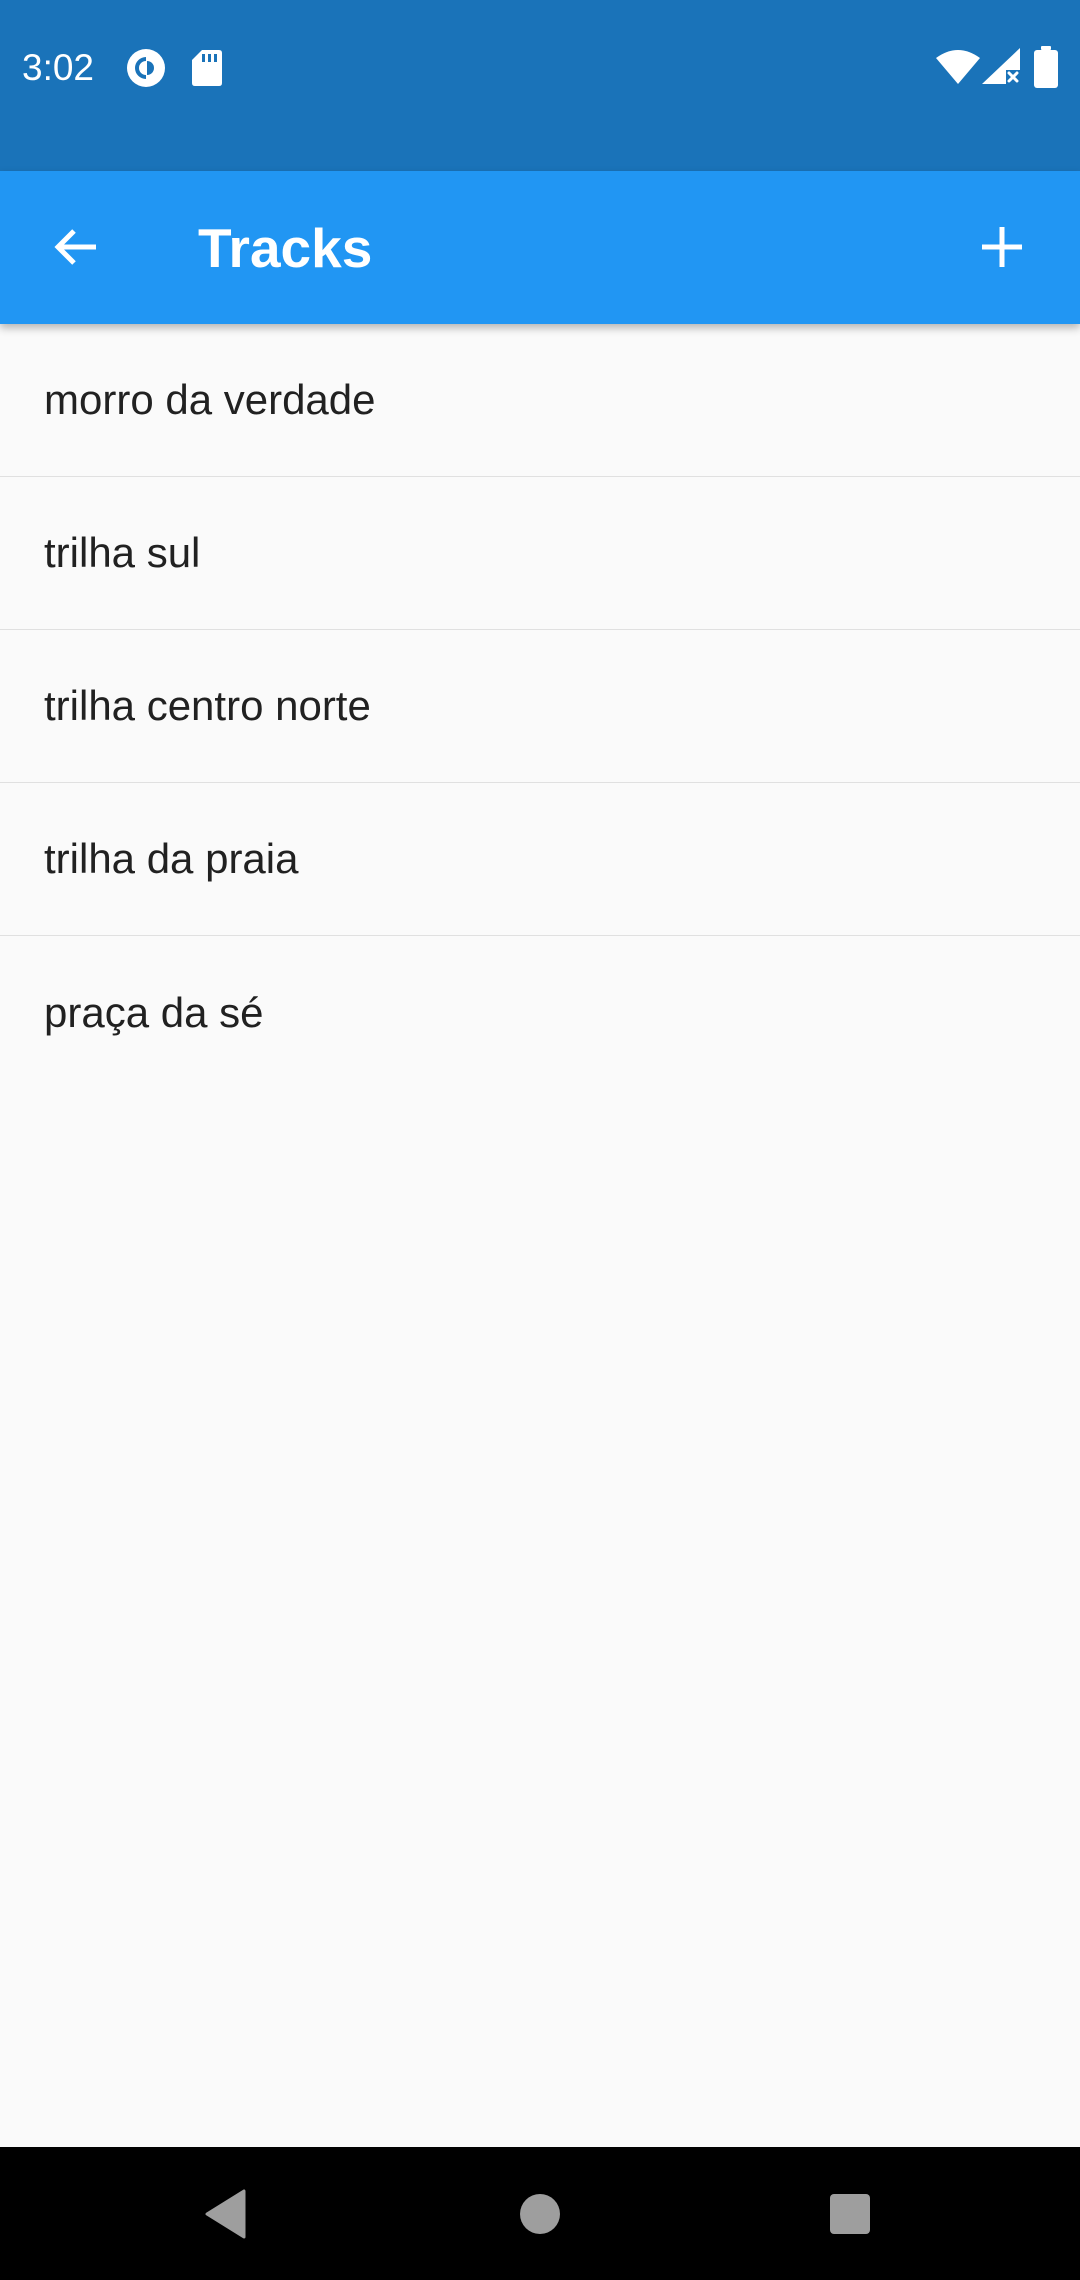  Describe the element at coordinates (540, 859) in the screenshot. I see `track-list-item: trilha da praia` at that location.